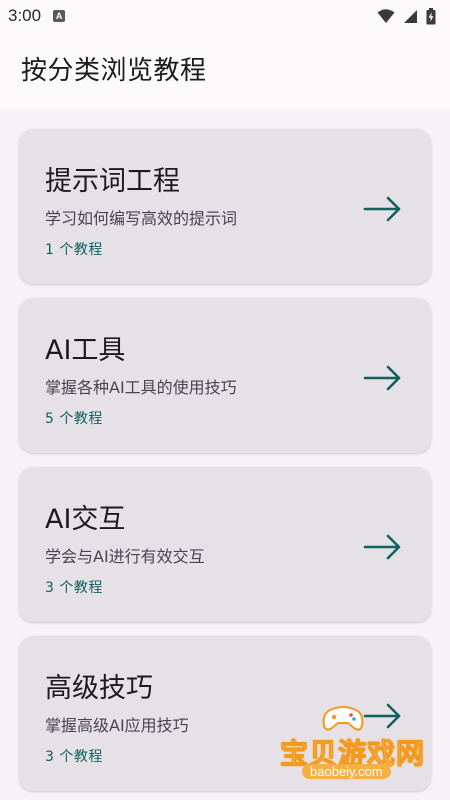  I want to click on status-bar: 3:00 A, so click(225, 16).